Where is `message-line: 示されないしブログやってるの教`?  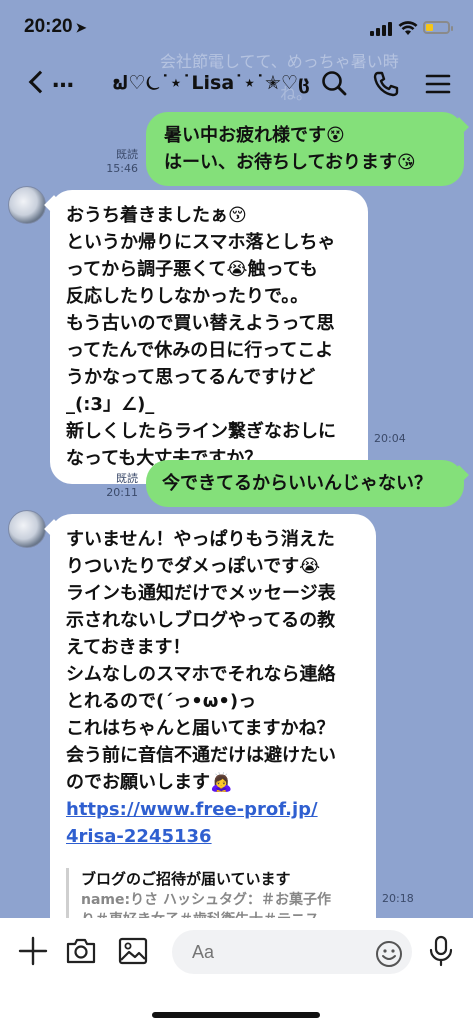
message-line: 示されないしブログやってるの教 is located at coordinates (201, 620).